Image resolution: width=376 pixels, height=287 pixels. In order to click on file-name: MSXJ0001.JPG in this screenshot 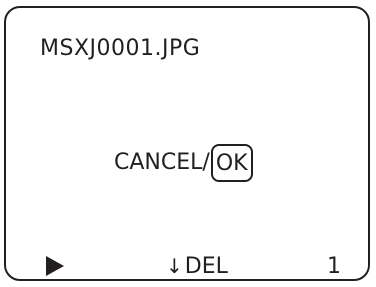, I will do `click(120, 48)`.